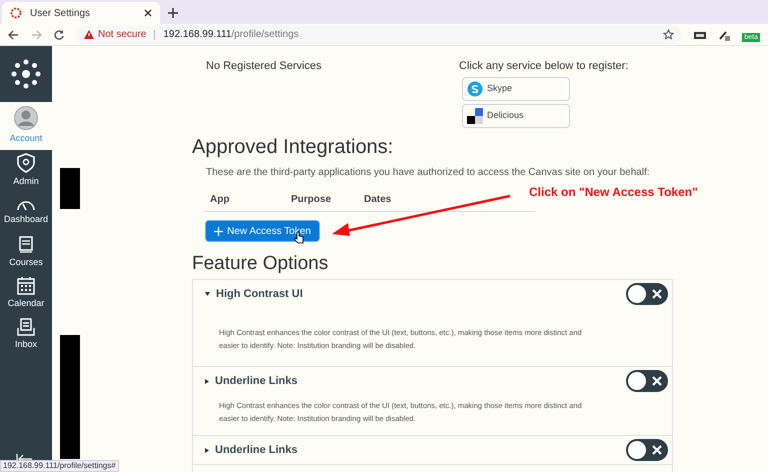 This screenshot has height=472, width=768. Describe the element at coordinates (122, 35) in the screenshot. I see `security-label: Not secure` at that location.